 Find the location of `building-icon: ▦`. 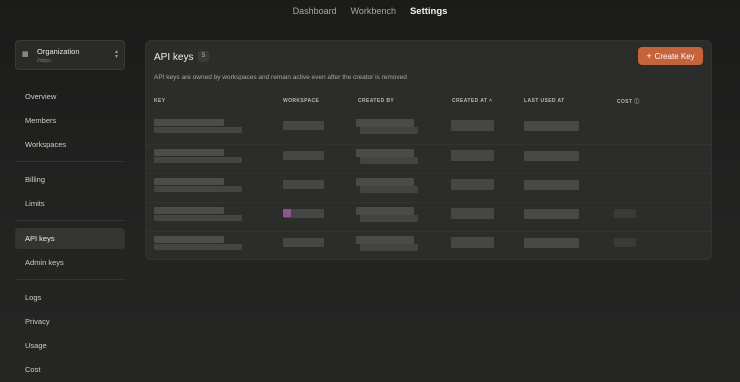

building-icon: ▦ is located at coordinates (25, 54).